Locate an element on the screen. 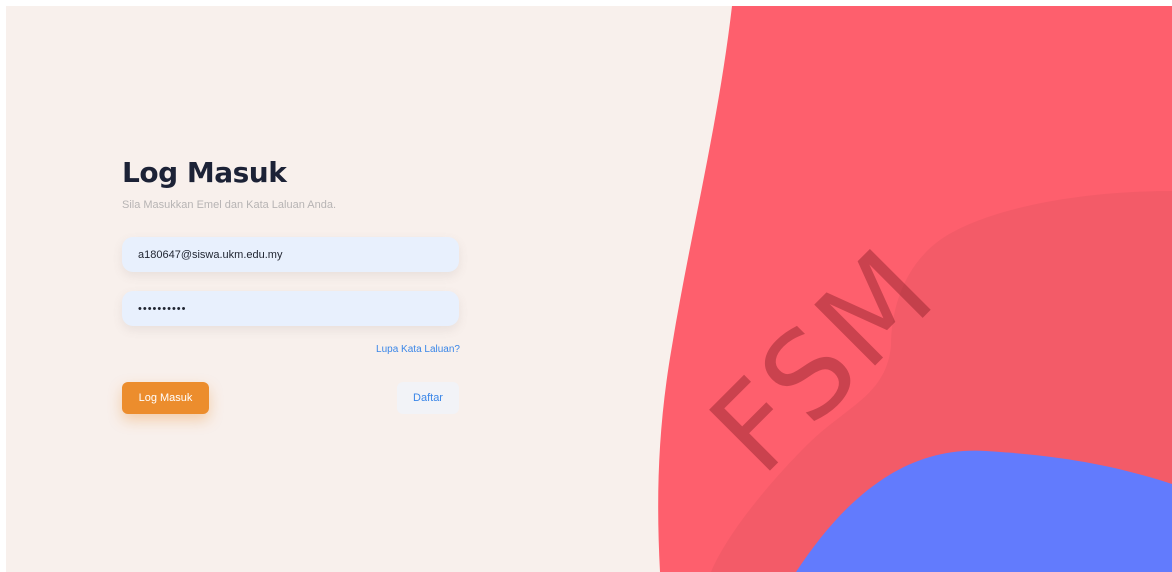 The width and height of the screenshot is (1172, 572). register-button: Daftar is located at coordinates (428, 398).